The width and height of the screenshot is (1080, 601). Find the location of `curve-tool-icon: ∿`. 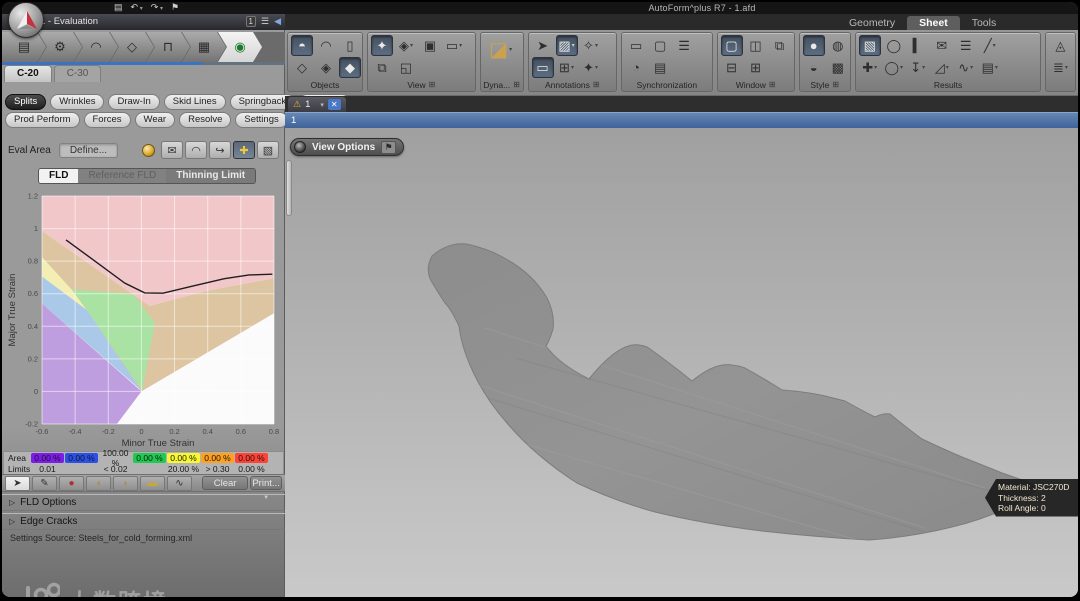

curve-tool-icon: ∿ is located at coordinates (179, 483).